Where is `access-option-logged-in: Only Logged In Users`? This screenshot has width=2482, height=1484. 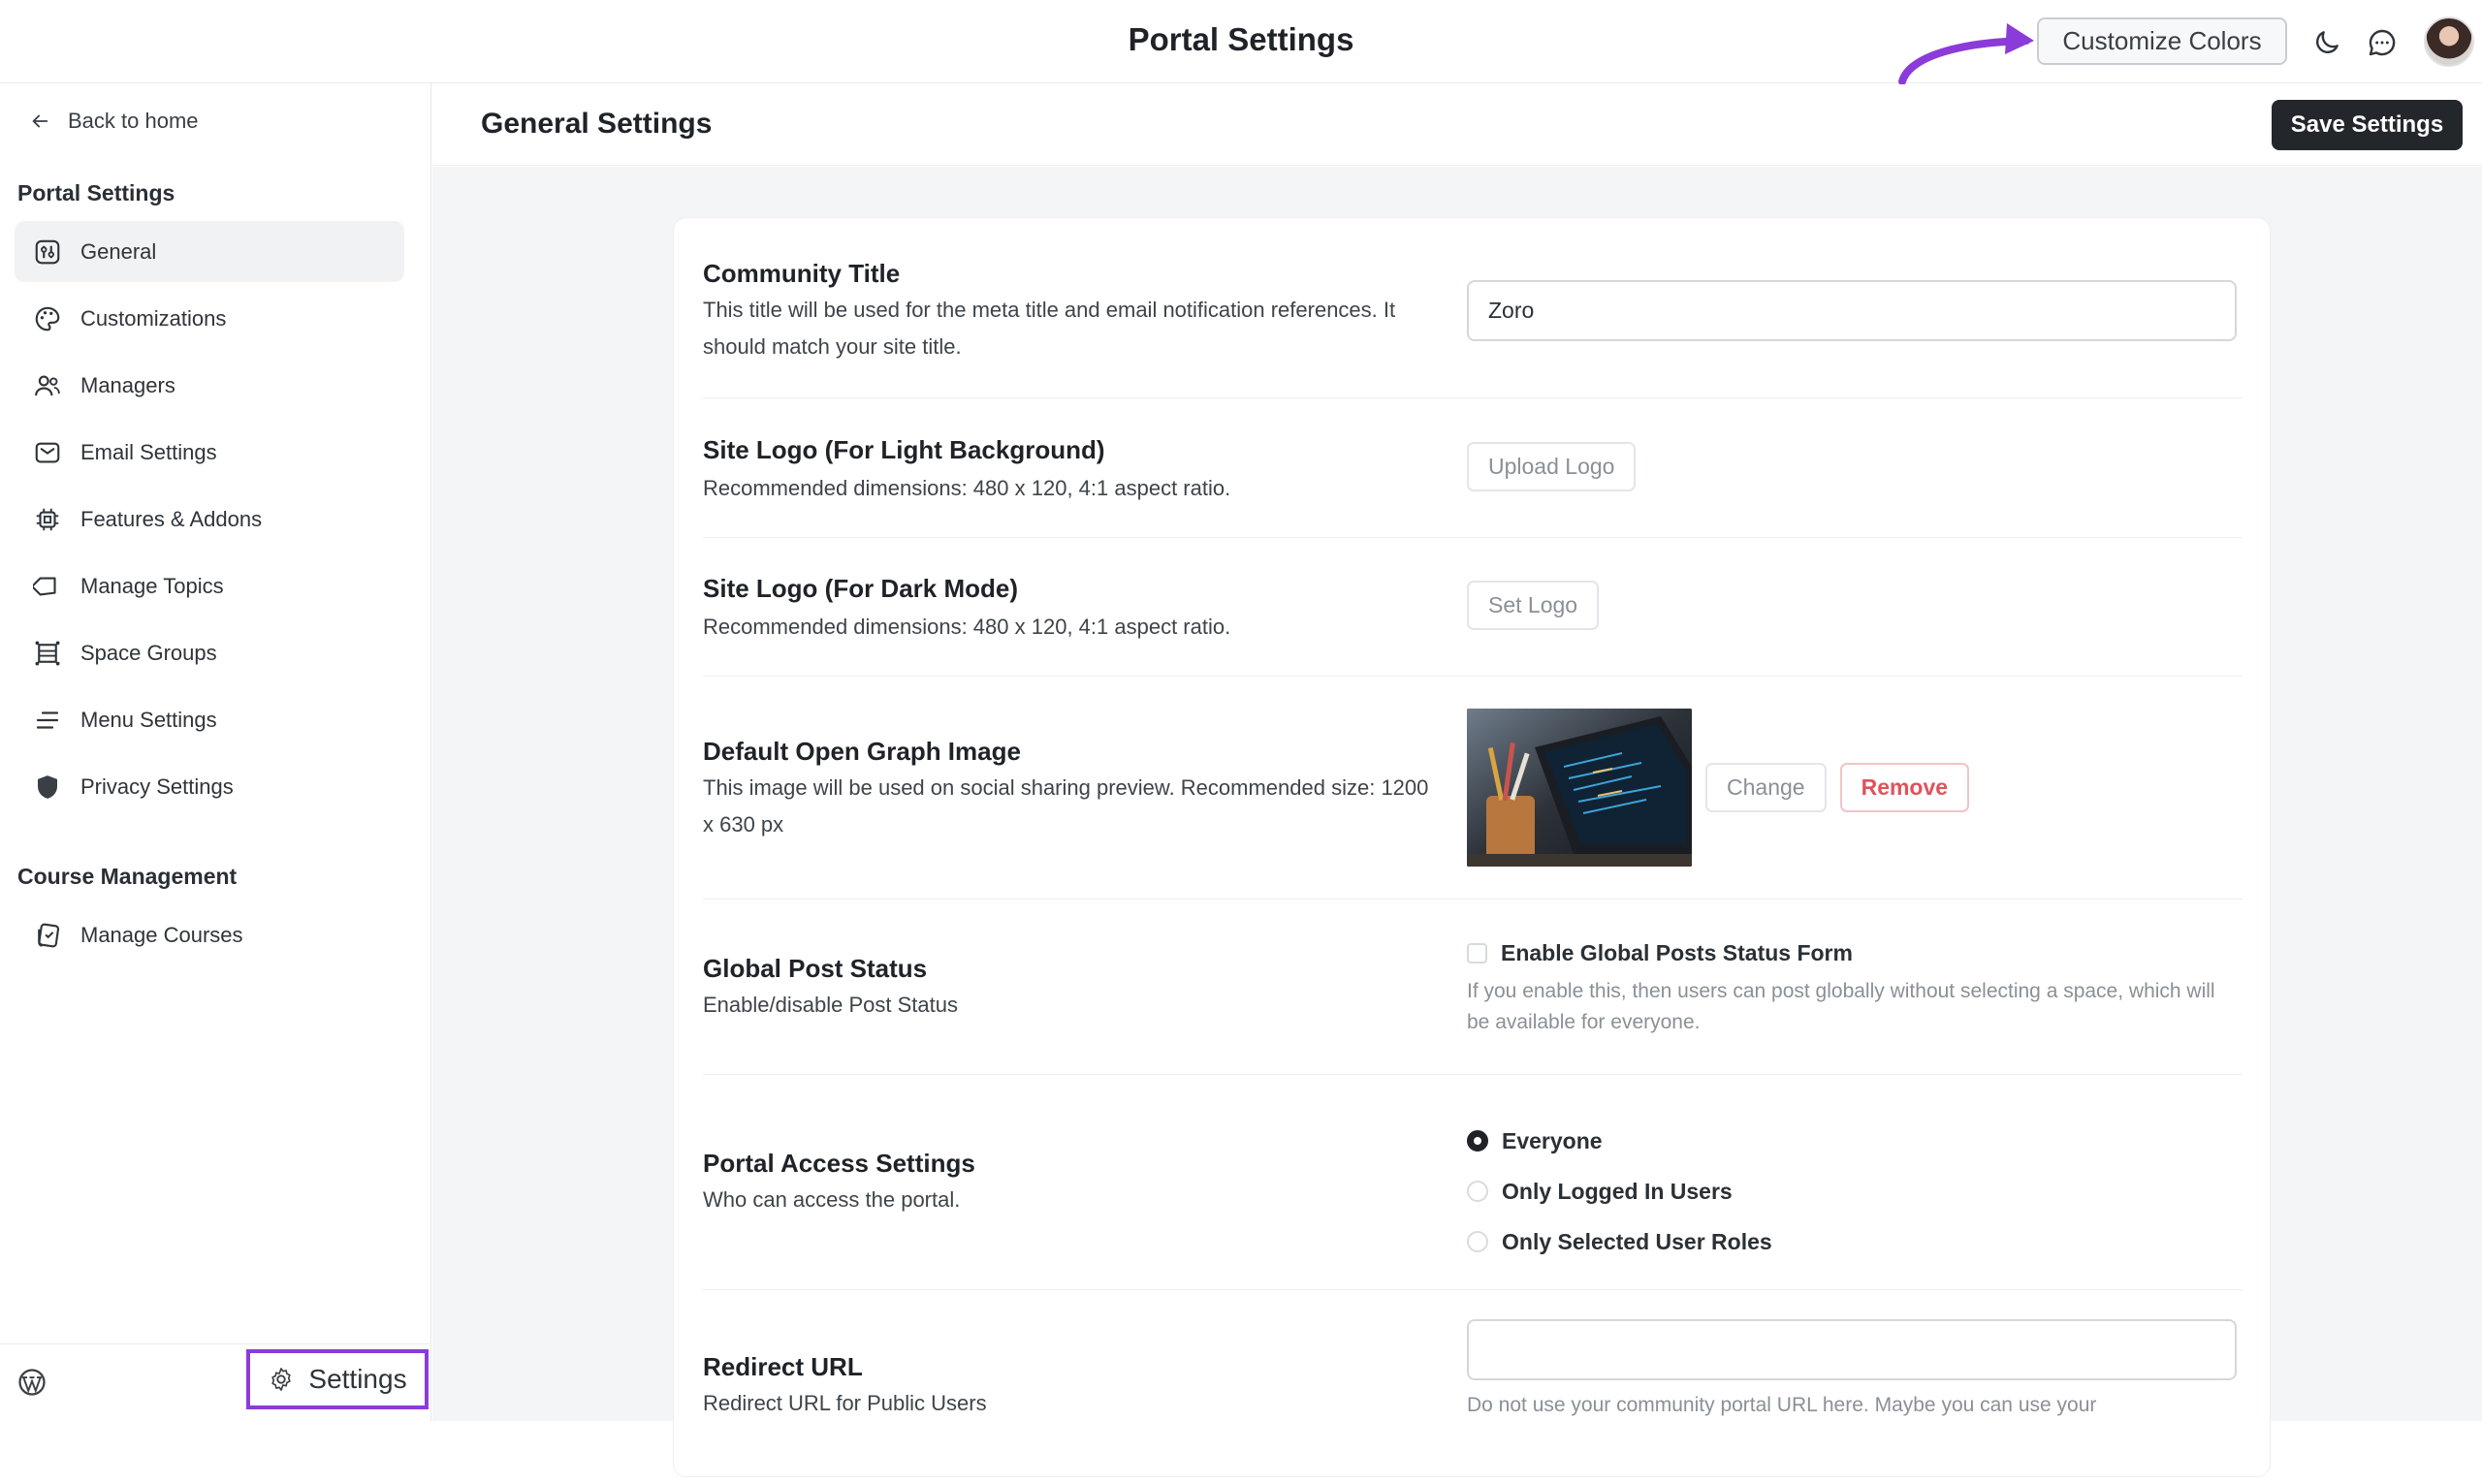
access-option-logged-in: Only Logged In Users is located at coordinates (1619, 1191).